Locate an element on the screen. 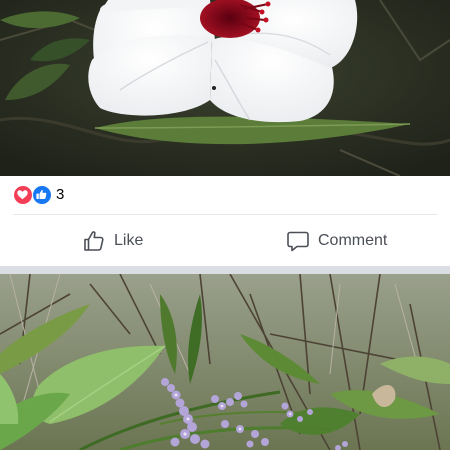 The height and width of the screenshot is (450, 450). comment-label: Comment is located at coordinates (353, 240).